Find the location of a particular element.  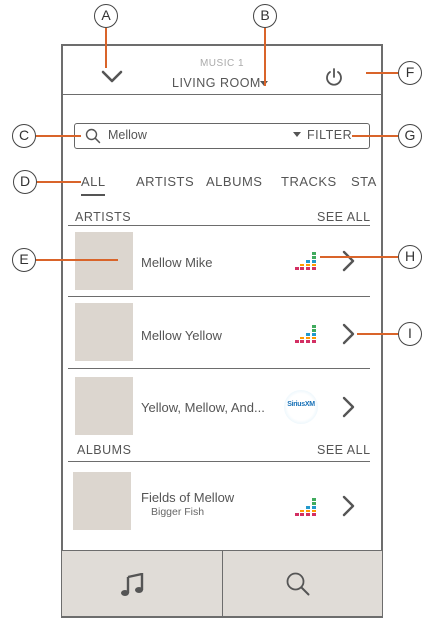

tab-albums: ALBUMS is located at coordinates (234, 181).